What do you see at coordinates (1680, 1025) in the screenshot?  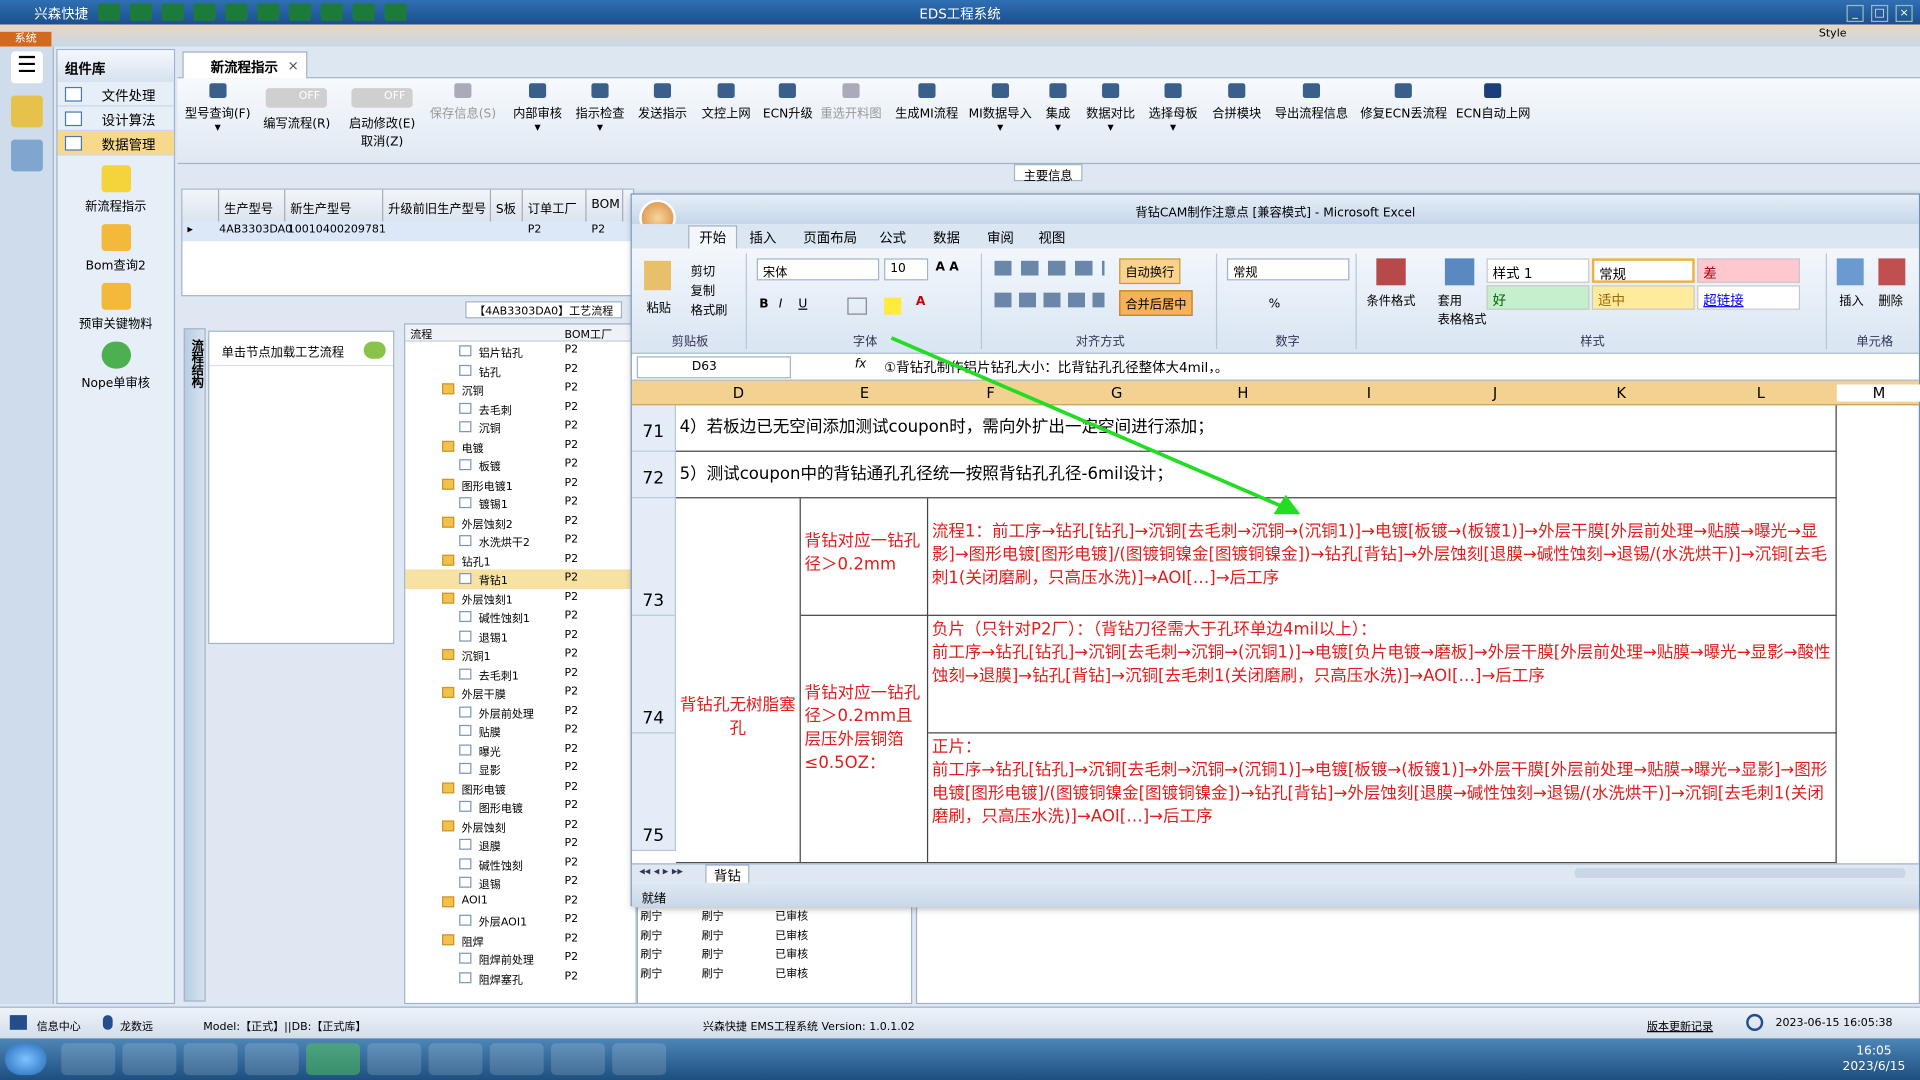 I see `update-log-link: 版本更新记录` at bounding box center [1680, 1025].